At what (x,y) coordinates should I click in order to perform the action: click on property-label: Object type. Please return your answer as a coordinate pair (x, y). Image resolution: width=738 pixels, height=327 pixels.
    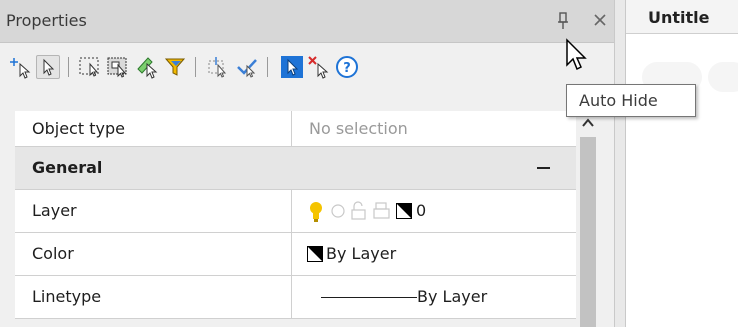
    Looking at the image, I should click on (78, 128).